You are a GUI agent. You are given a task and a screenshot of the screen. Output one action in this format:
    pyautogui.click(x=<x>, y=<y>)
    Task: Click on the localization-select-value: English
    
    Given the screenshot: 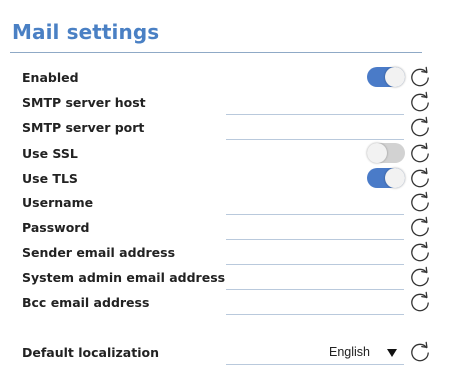 What is the action you would take?
    pyautogui.click(x=349, y=352)
    